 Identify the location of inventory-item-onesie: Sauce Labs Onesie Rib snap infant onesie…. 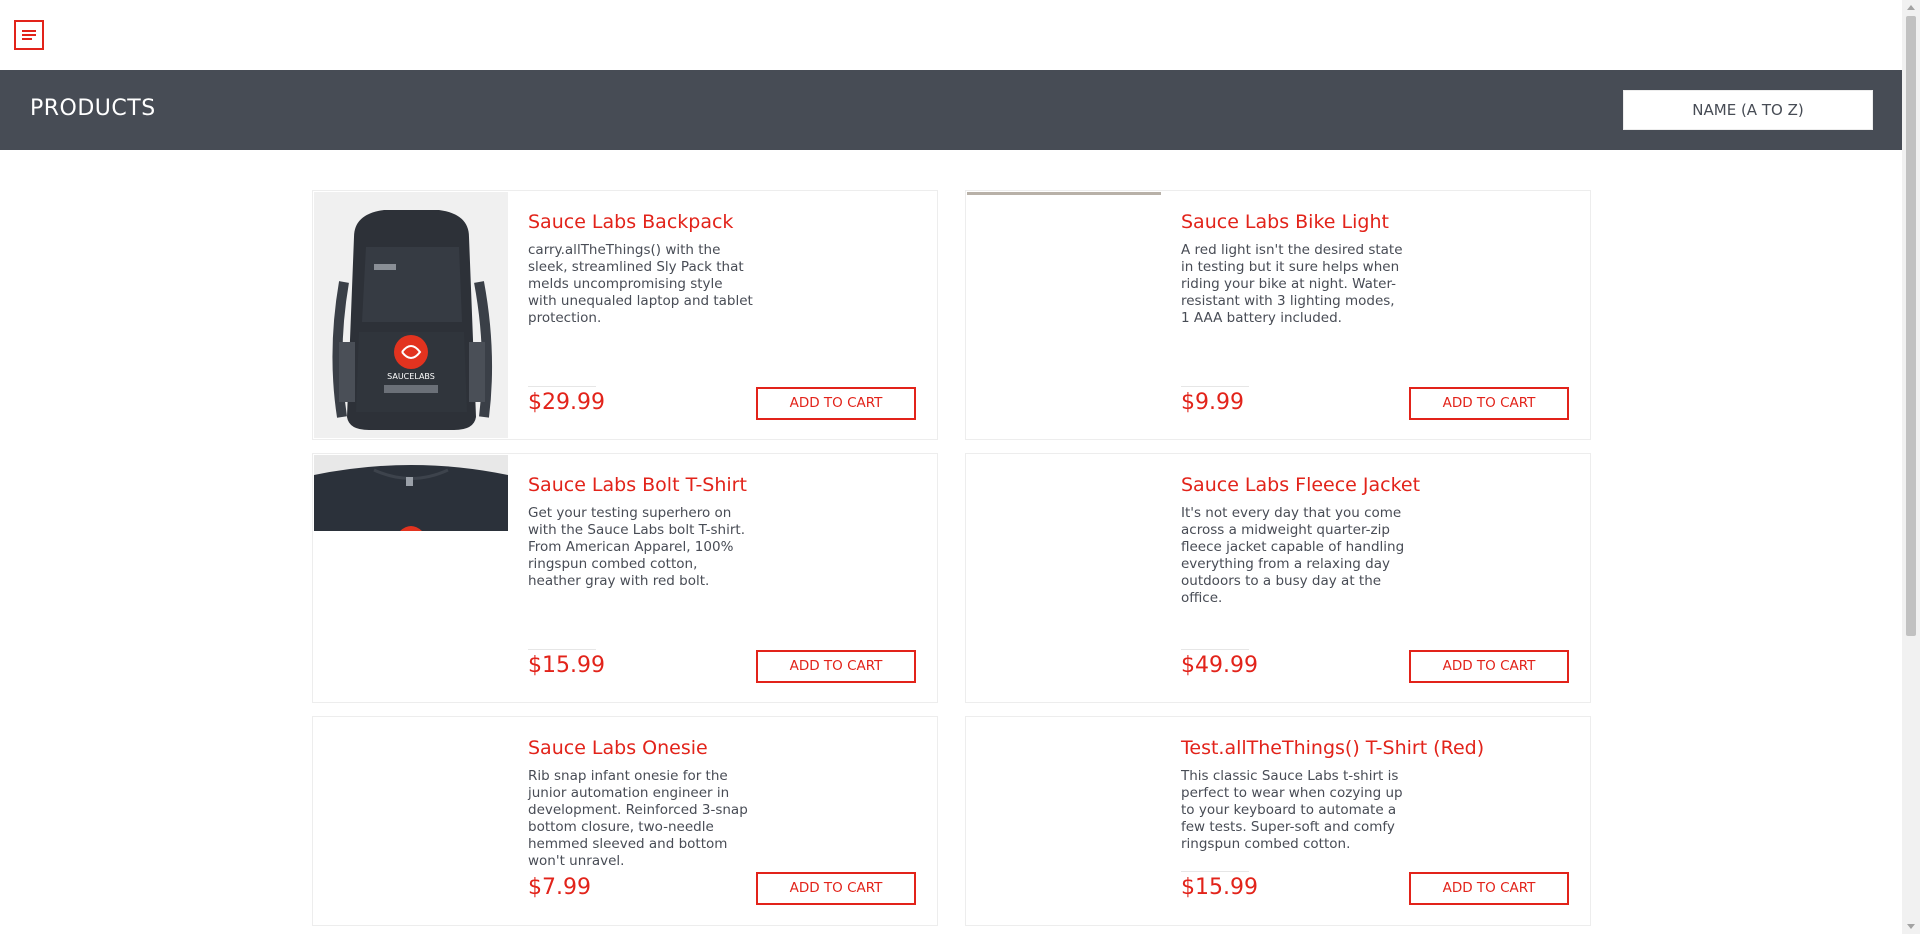
(625, 821).